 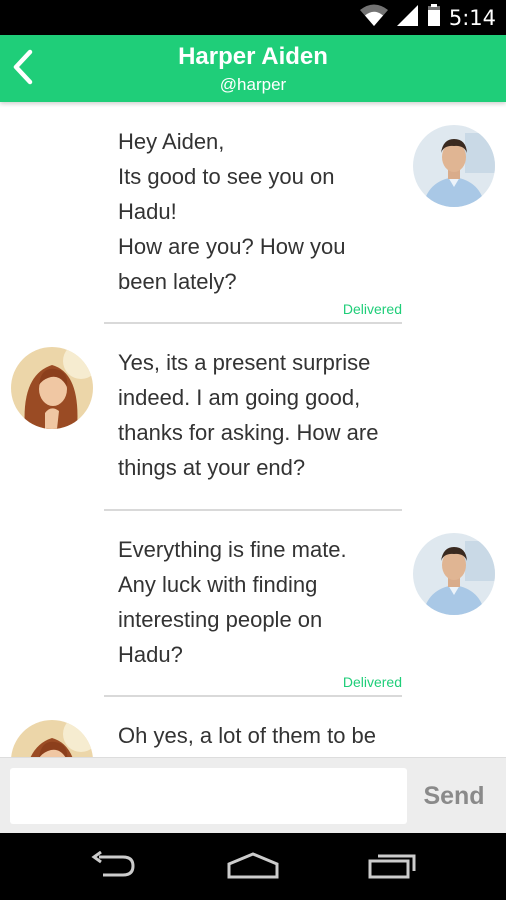 What do you see at coordinates (220, 619) in the screenshot?
I see `message-line: interesting people on` at bounding box center [220, 619].